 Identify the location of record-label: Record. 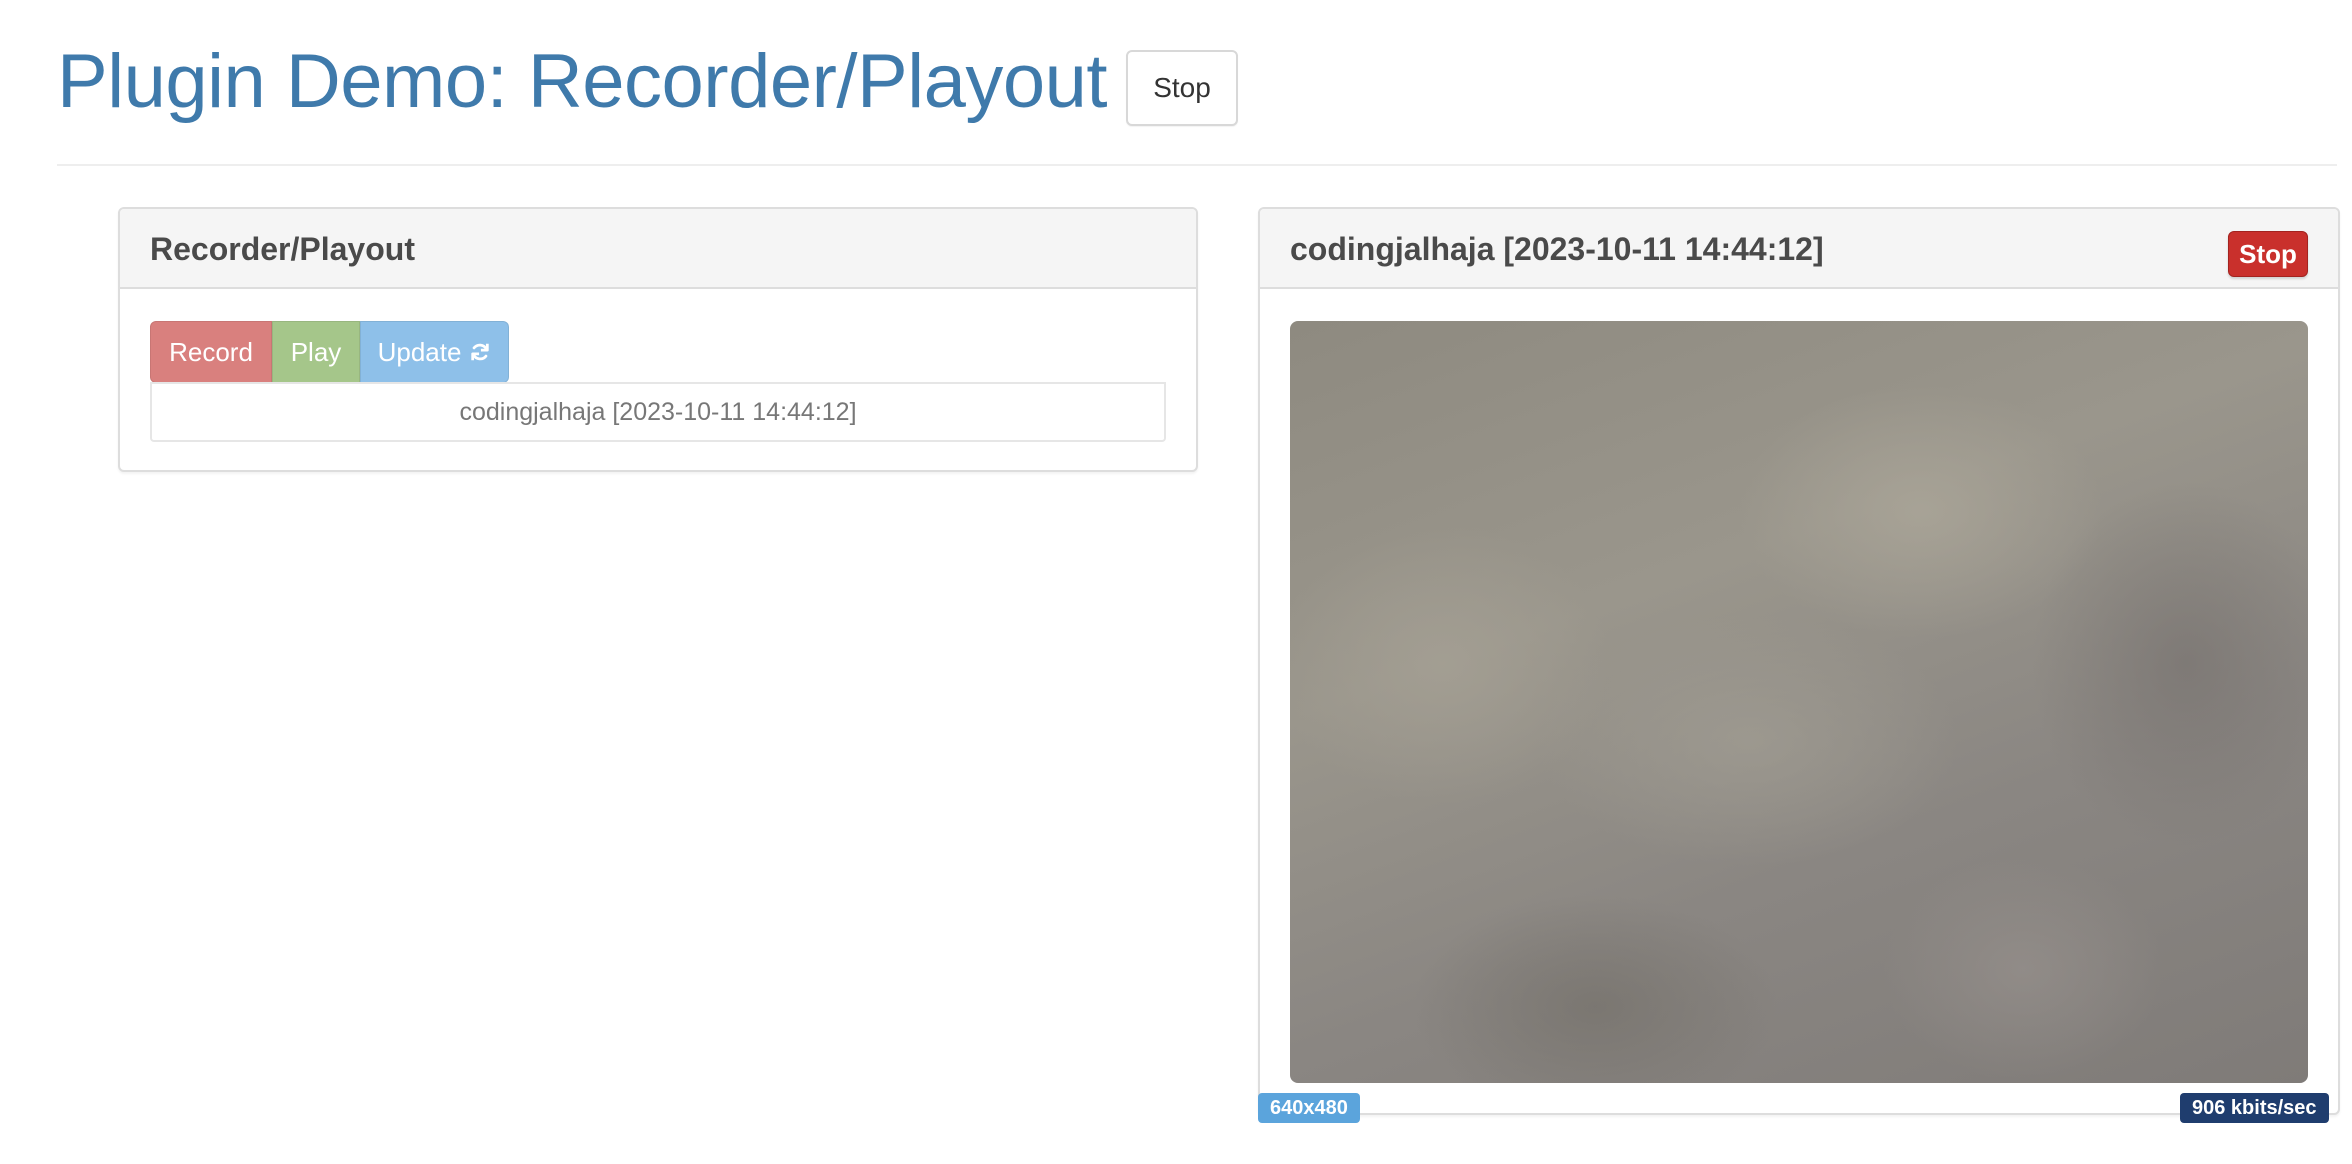
(211, 351).